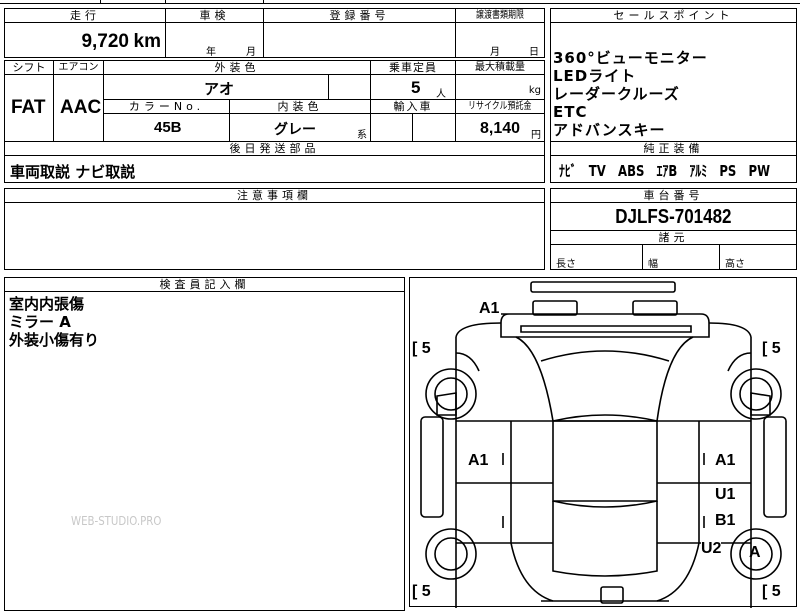 This screenshot has height=611, width=800. What do you see at coordinates (597, 171) in the screenshot?
I see `equipment-item: TV` at bounding box center [597, 171].